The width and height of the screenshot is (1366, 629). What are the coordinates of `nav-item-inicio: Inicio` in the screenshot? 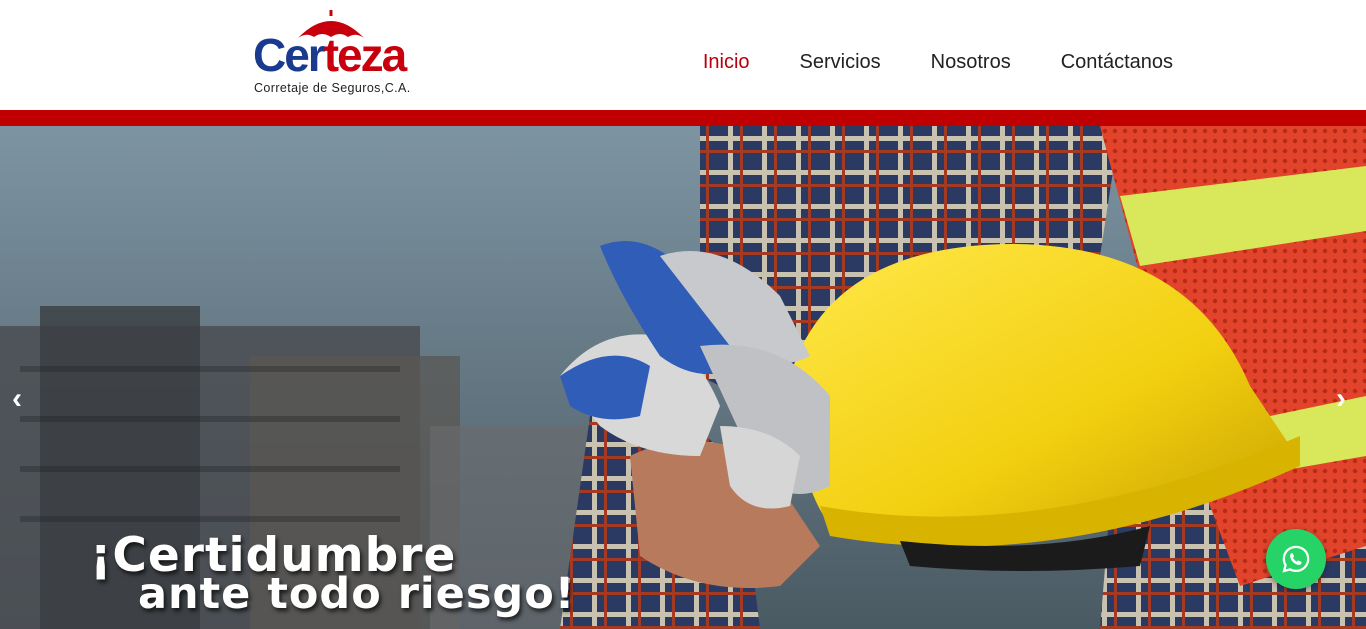 It's located at (726, 62).